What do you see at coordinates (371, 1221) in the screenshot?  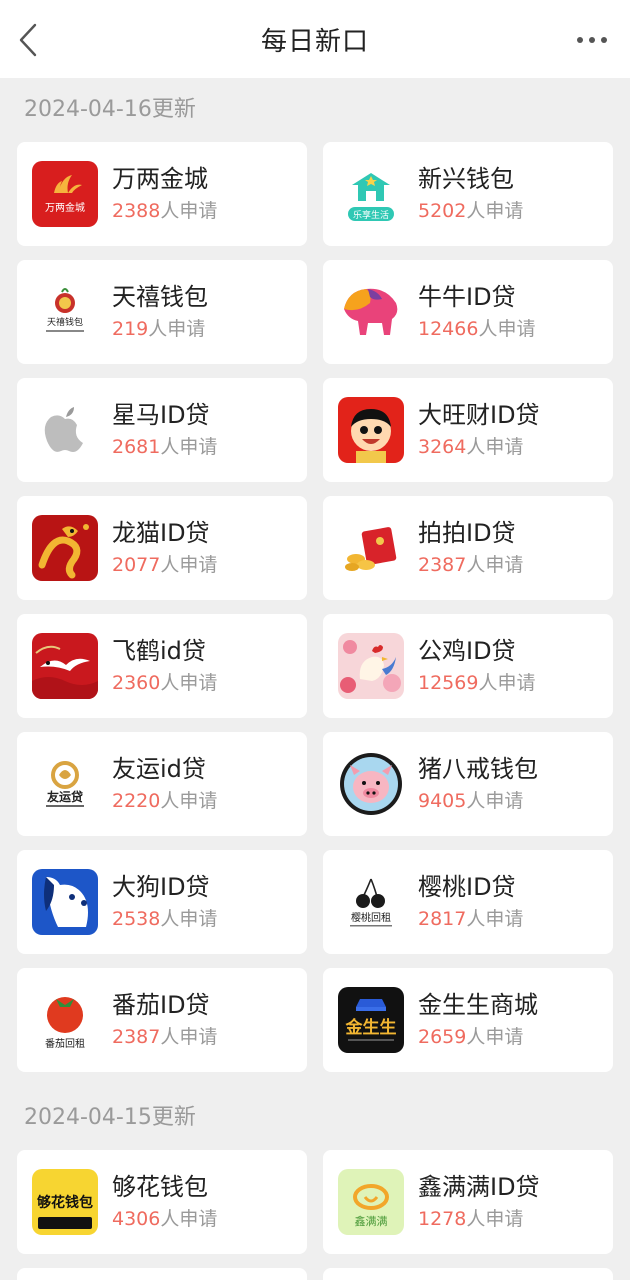 I see `logo-text: 鑫满满` at bounding box center [371, 1221].